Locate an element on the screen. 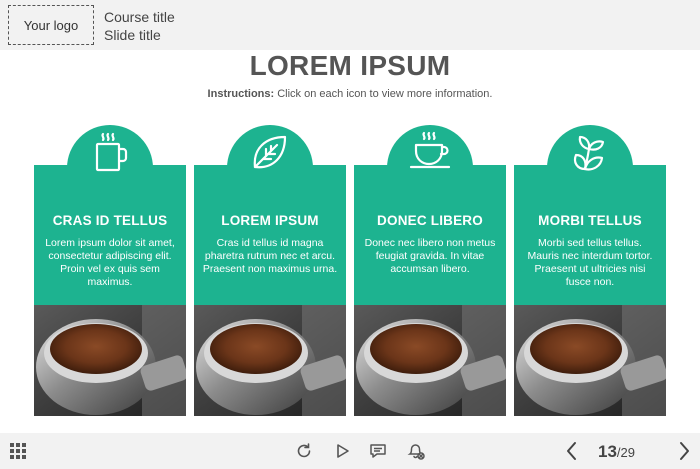 This screenshot has height=469, width=700. title-block: Course title Slide title is located at coordinates (139, 26).